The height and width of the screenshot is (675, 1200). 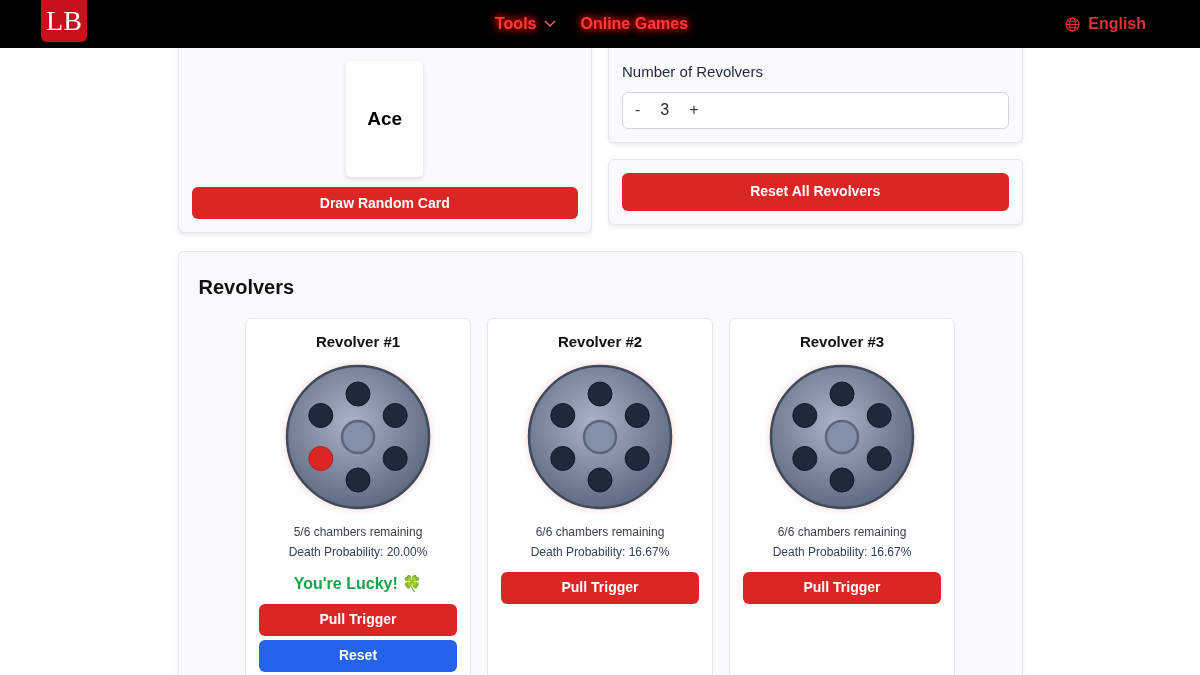 What do you see at coordinates (693, 72) in the screenshot?
I see `field-label: Number of Revolvers` at bounding box center [693, 72].